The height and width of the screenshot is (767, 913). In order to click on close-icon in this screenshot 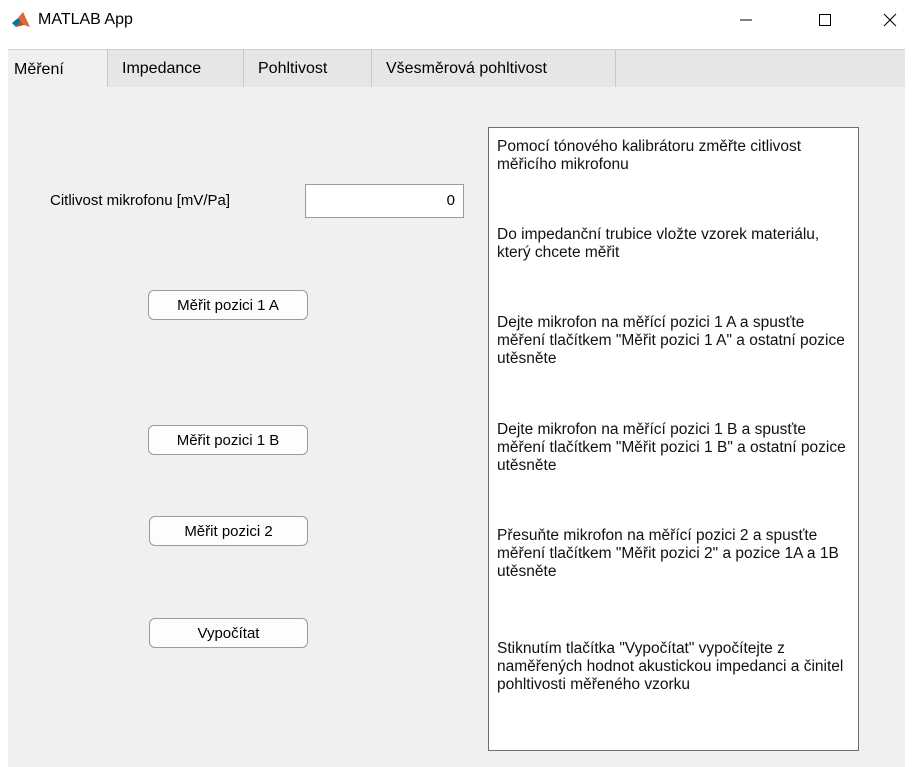, I will do `click(890, 20)`.